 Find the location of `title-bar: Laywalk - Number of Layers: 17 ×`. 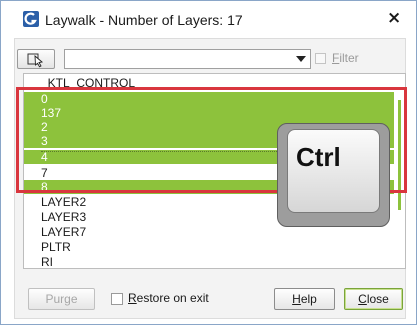

title-bar: Laywalk - Number of Layers: 17 × is located at coordinates (208, 19).